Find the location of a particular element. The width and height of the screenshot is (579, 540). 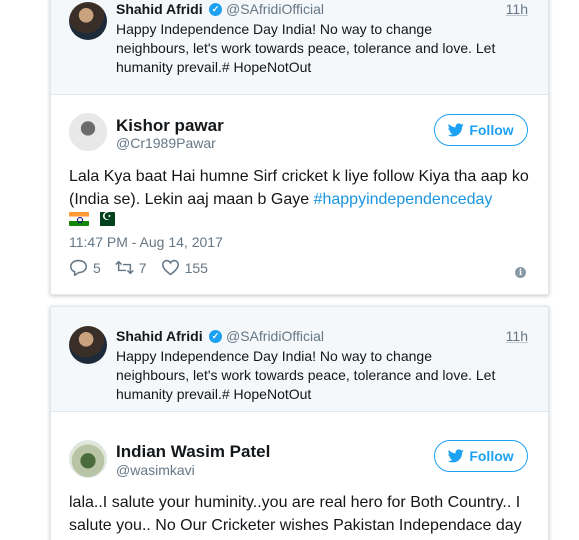

reply-icon is located at coordinates (78, 267).